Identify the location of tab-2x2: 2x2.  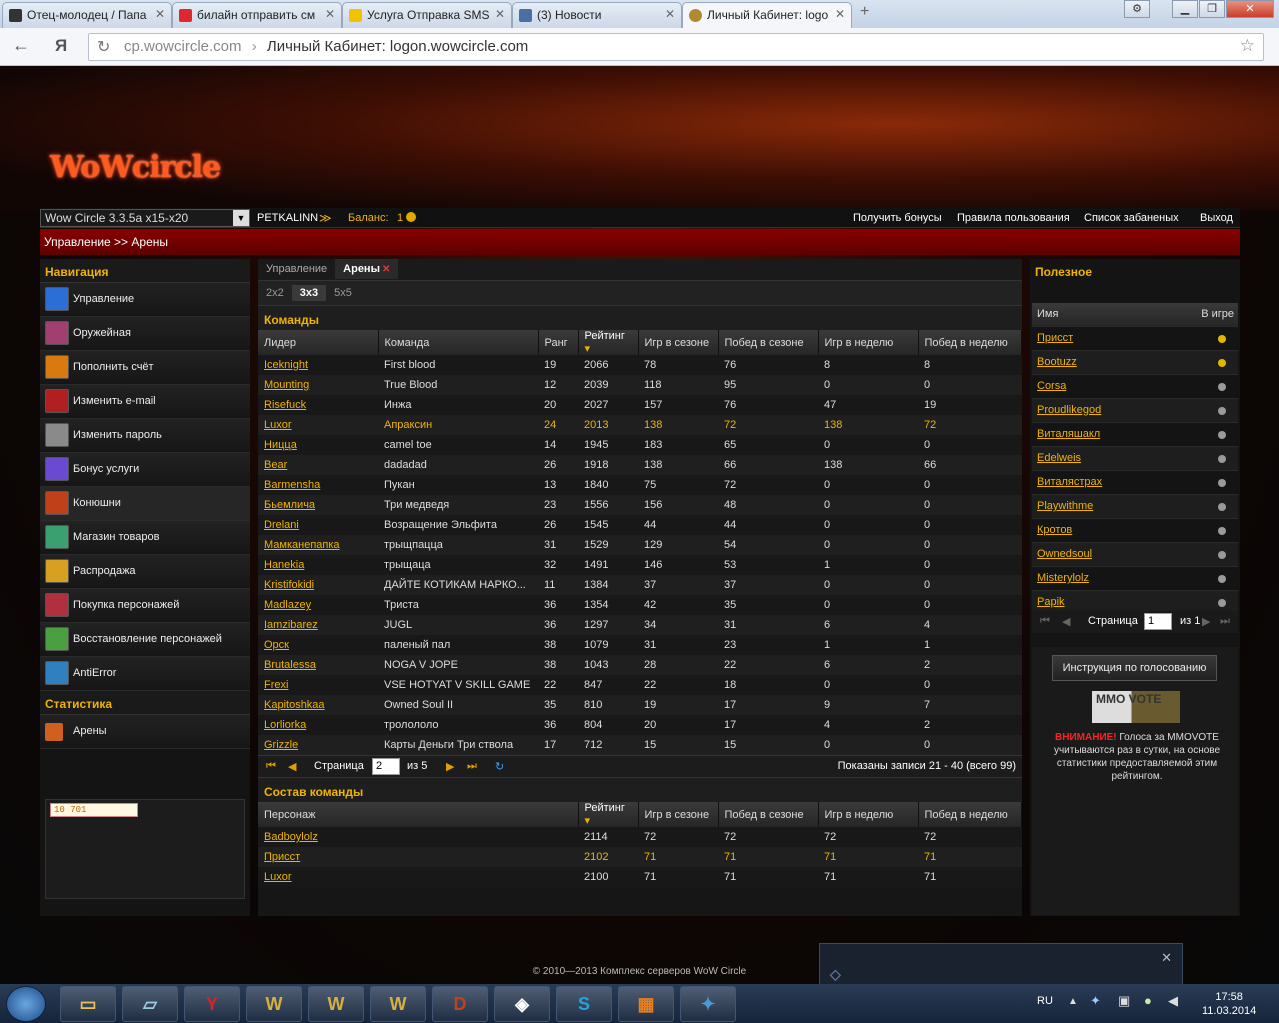
(275, 293).